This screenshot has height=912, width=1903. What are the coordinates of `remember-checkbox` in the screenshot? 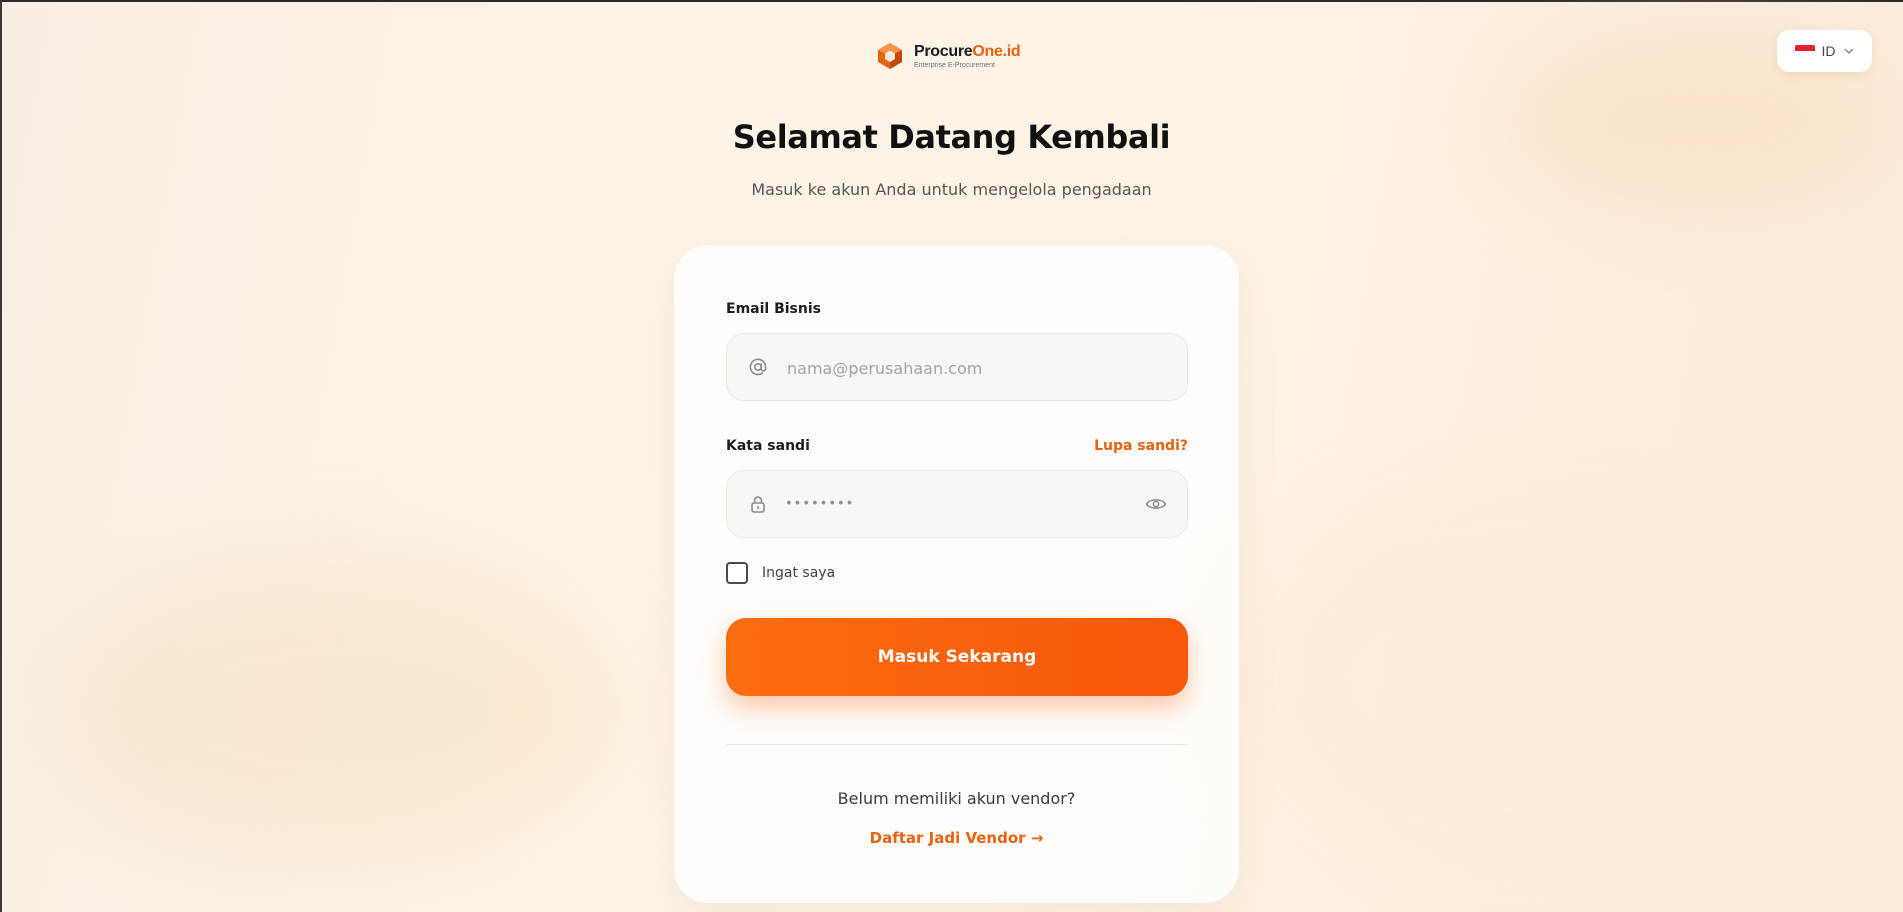 It's located at (737, 573).